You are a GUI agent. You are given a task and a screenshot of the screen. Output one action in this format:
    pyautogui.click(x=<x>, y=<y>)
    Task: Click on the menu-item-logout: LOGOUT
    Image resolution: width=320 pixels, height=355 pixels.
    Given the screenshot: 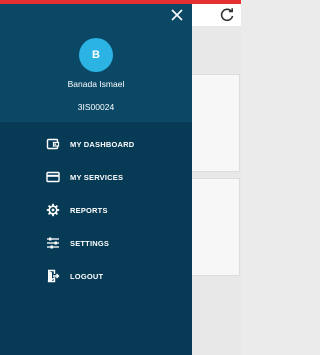 What is the action you would take?
    pyautogui.click(x=96, y=276)
    